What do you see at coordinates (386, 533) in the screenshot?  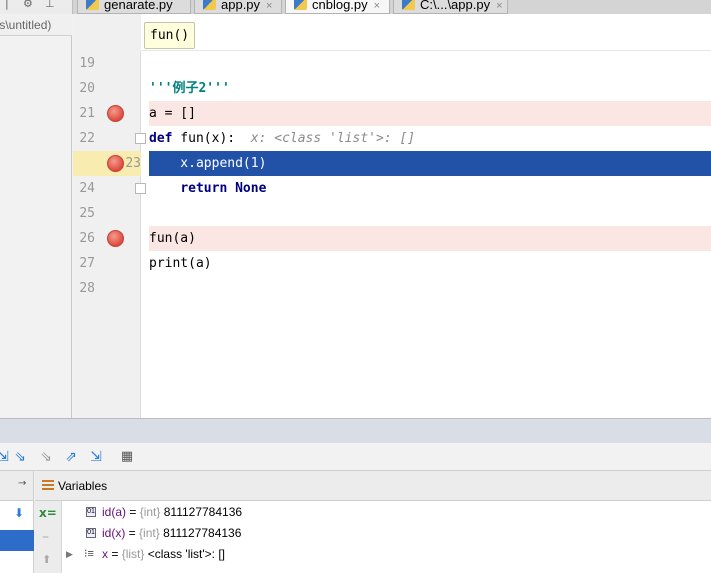 I see `watch-row: 01 id(x) = {int} 811127784136` at bounding box center [386, 533].